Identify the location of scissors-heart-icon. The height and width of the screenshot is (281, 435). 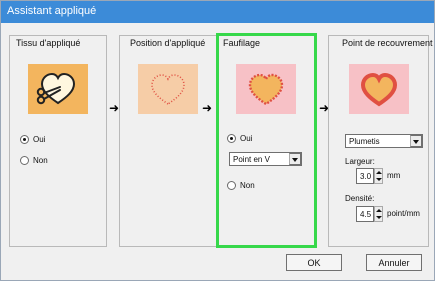
(58, 89).